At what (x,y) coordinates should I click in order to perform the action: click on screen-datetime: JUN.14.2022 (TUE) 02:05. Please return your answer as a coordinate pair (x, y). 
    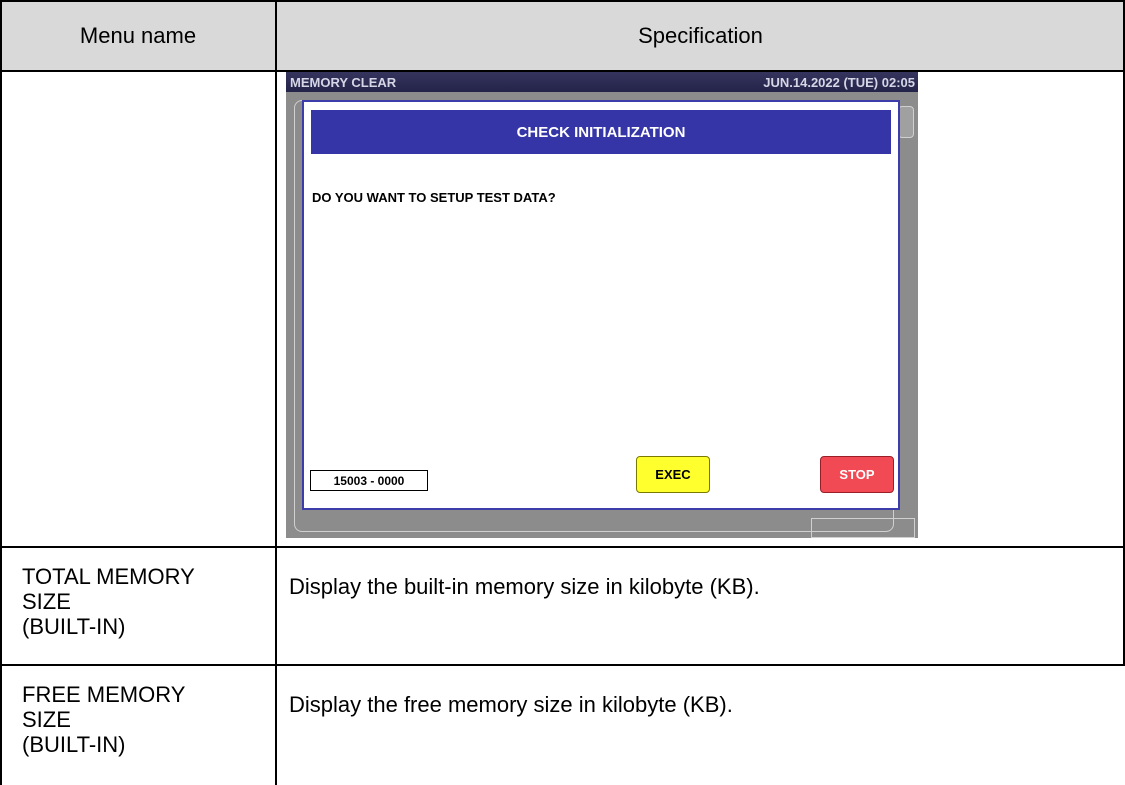
    Looking at the image, I should click on (839, 82).